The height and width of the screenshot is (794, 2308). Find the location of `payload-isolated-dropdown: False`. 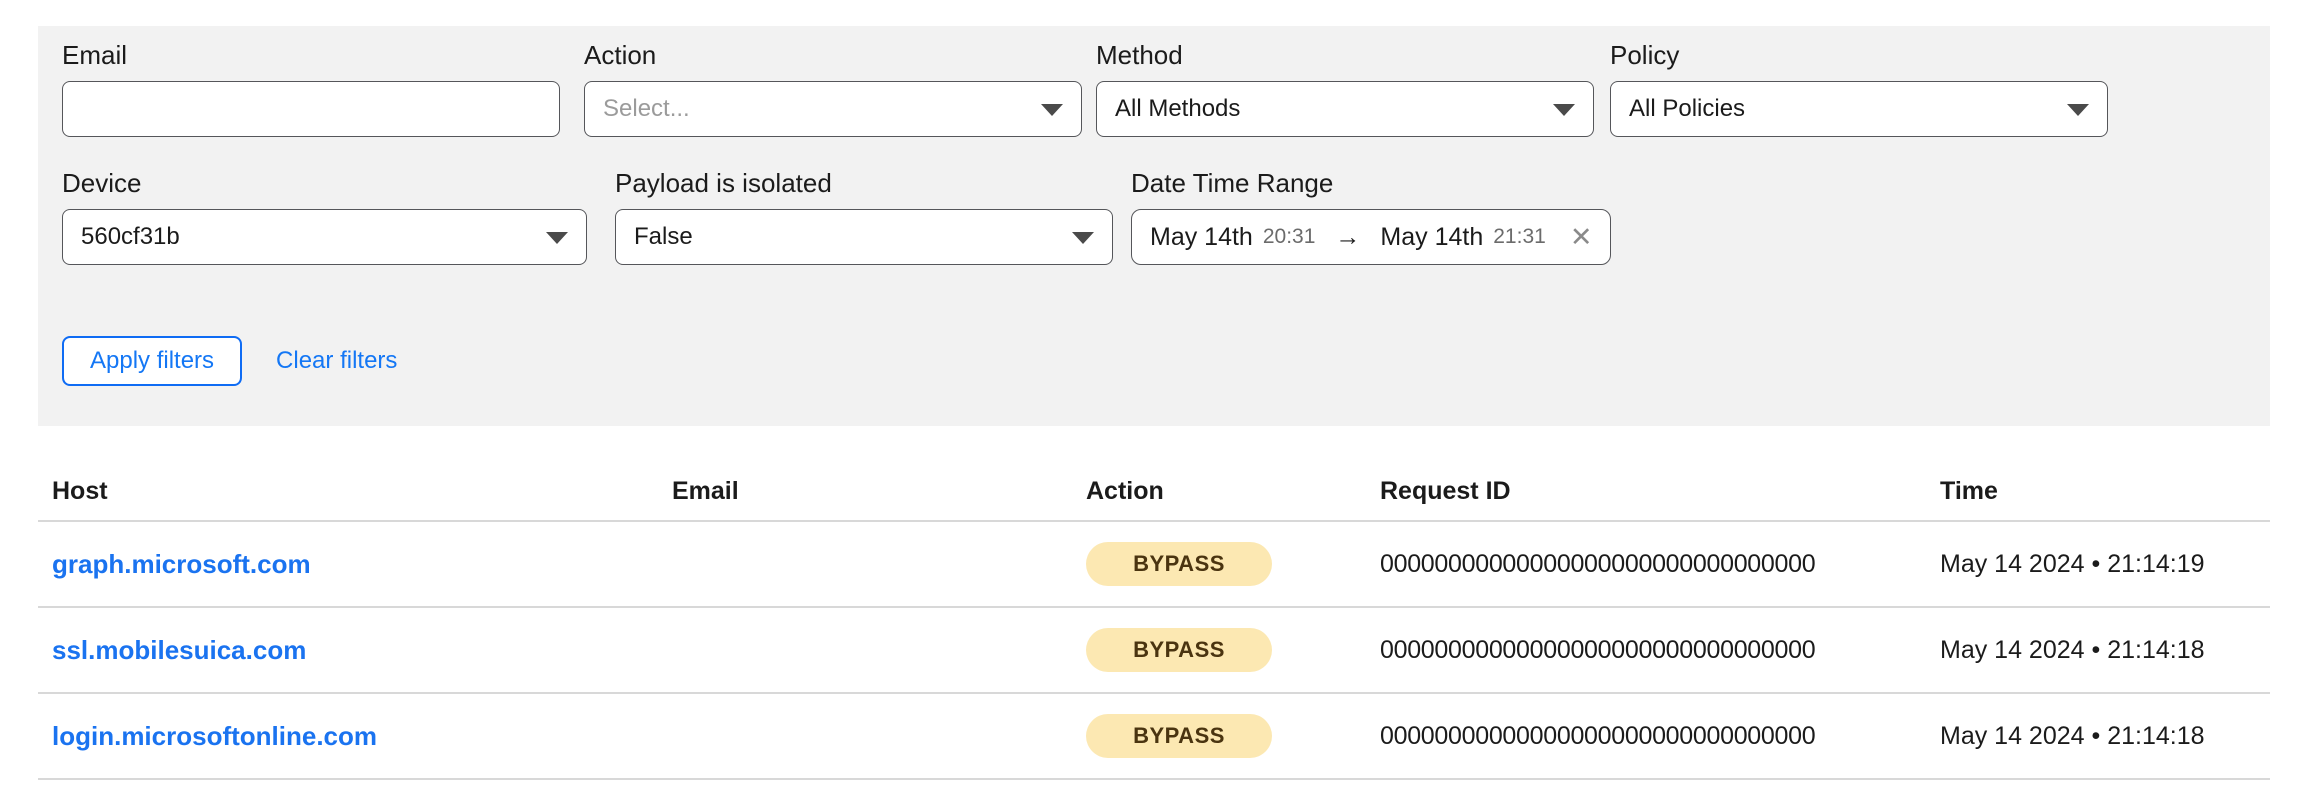

payload-isolated-dropdown: False is located at coordinates (864, 237).